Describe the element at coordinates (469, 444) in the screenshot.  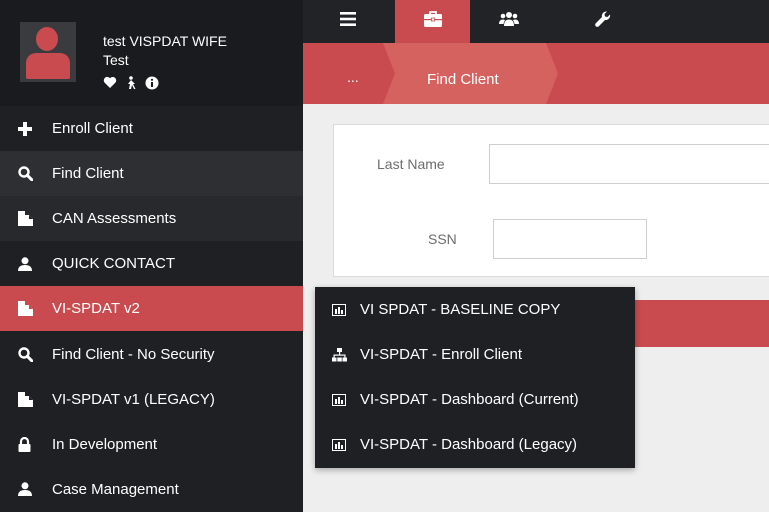
I see `submenu-item-label: VI-SPDAT - Dashboard (Legacy)` at that location.